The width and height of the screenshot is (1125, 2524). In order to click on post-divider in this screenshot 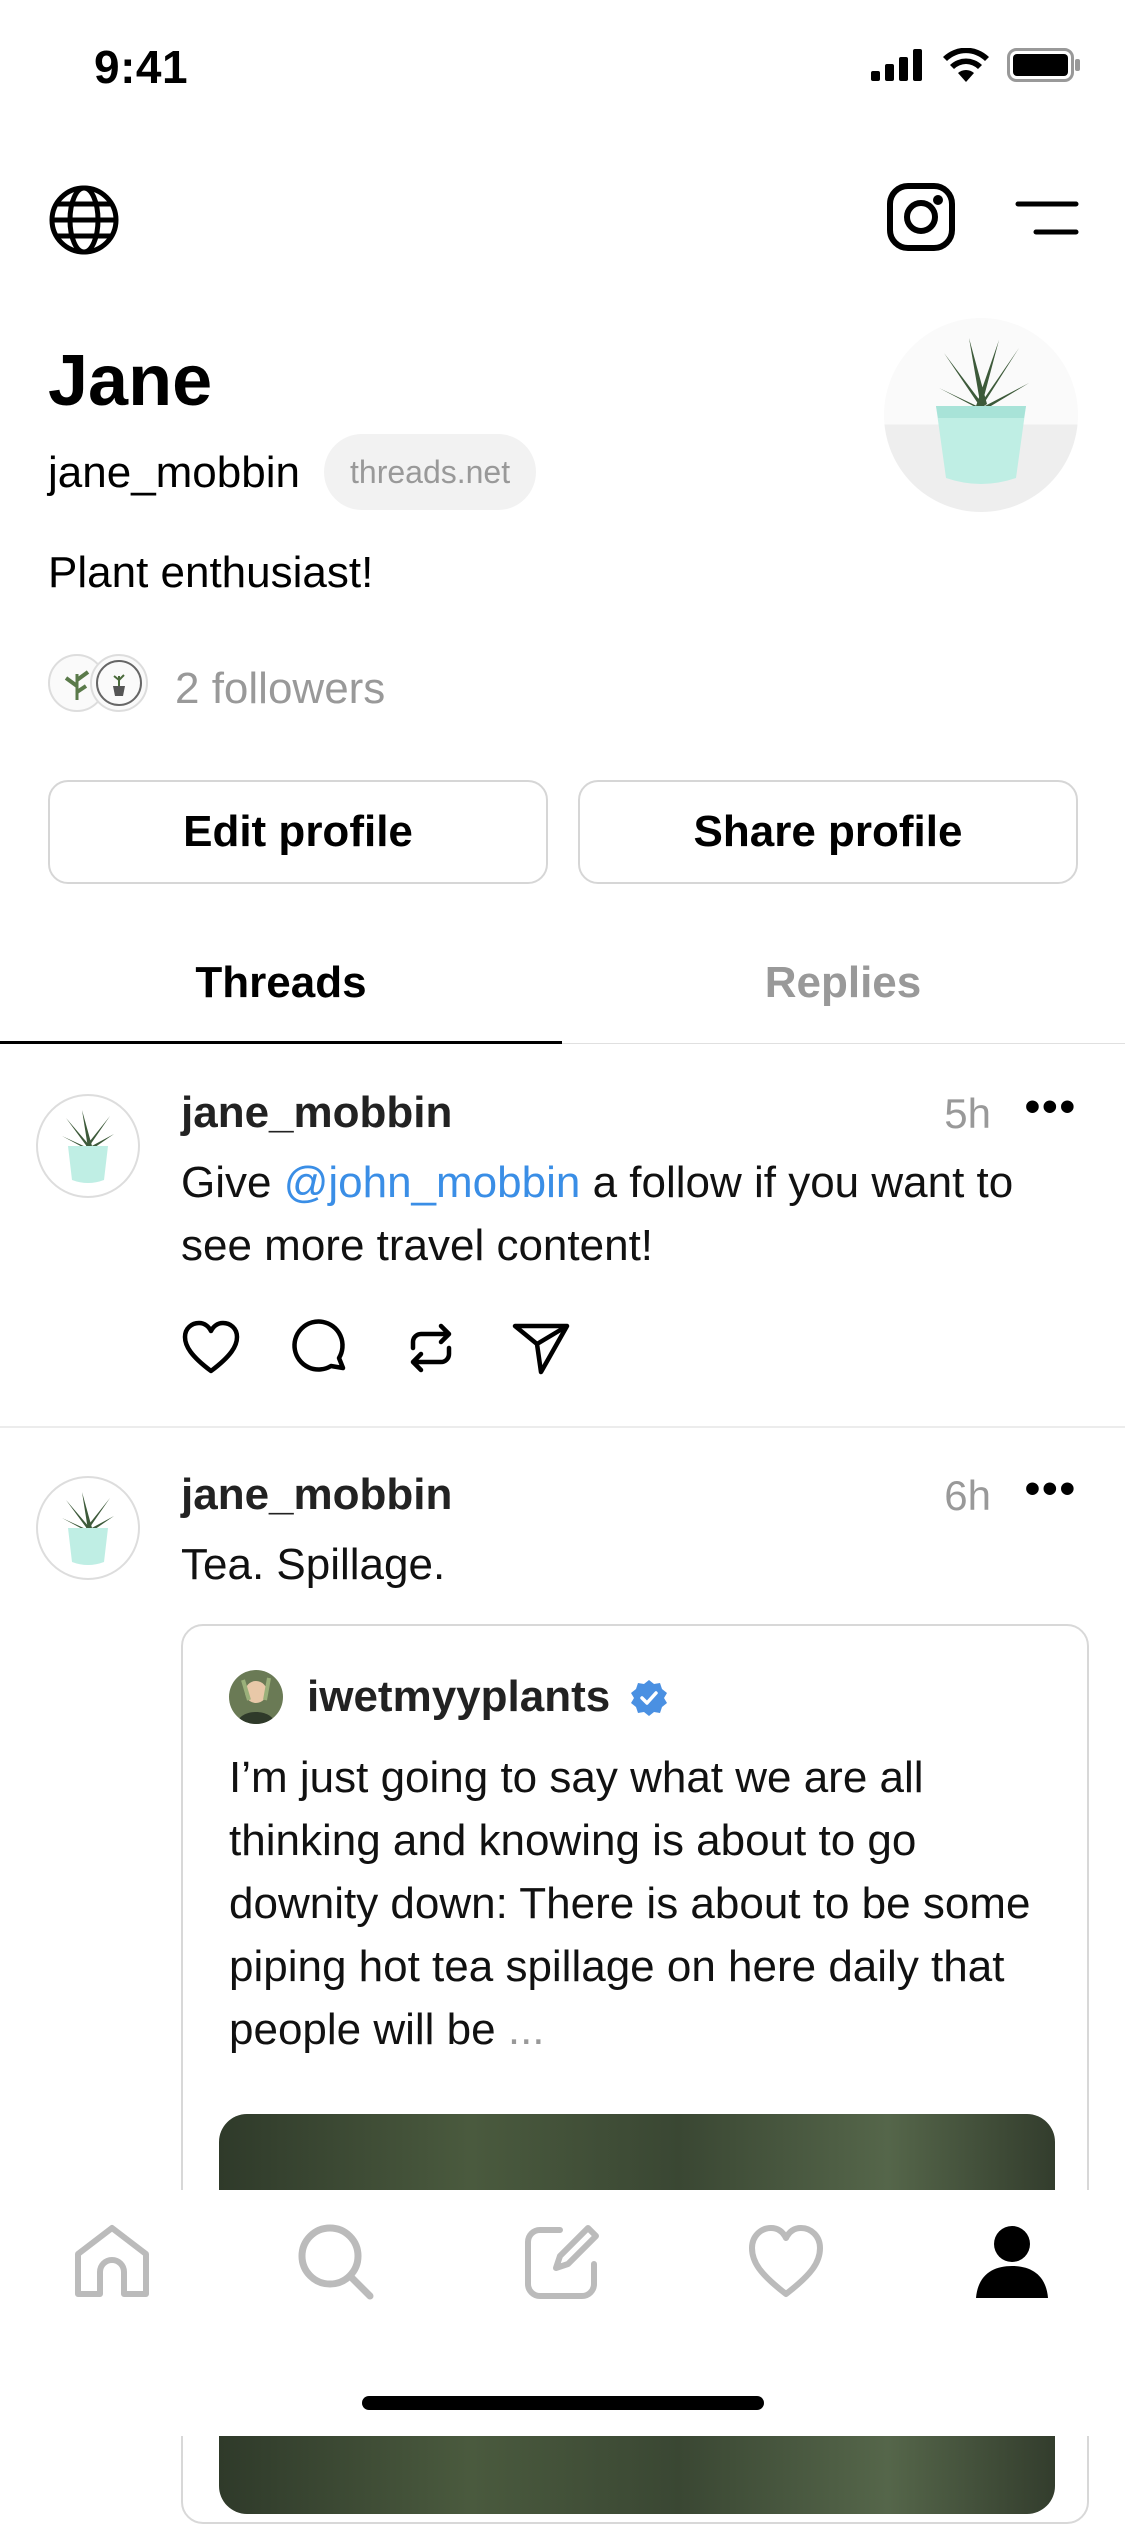, I will do `click(562, 1427)`.